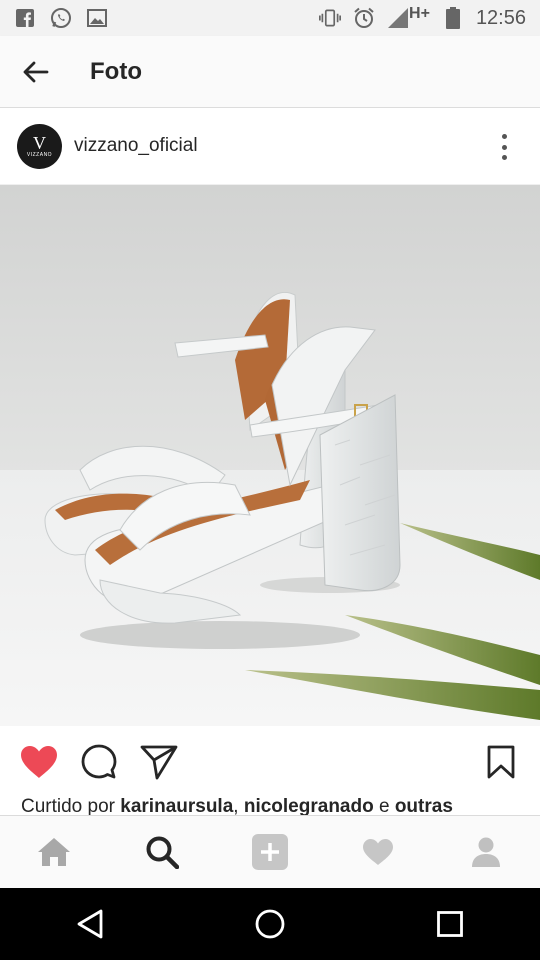  I want to click on whatsapp-icon, so click(61, 18).